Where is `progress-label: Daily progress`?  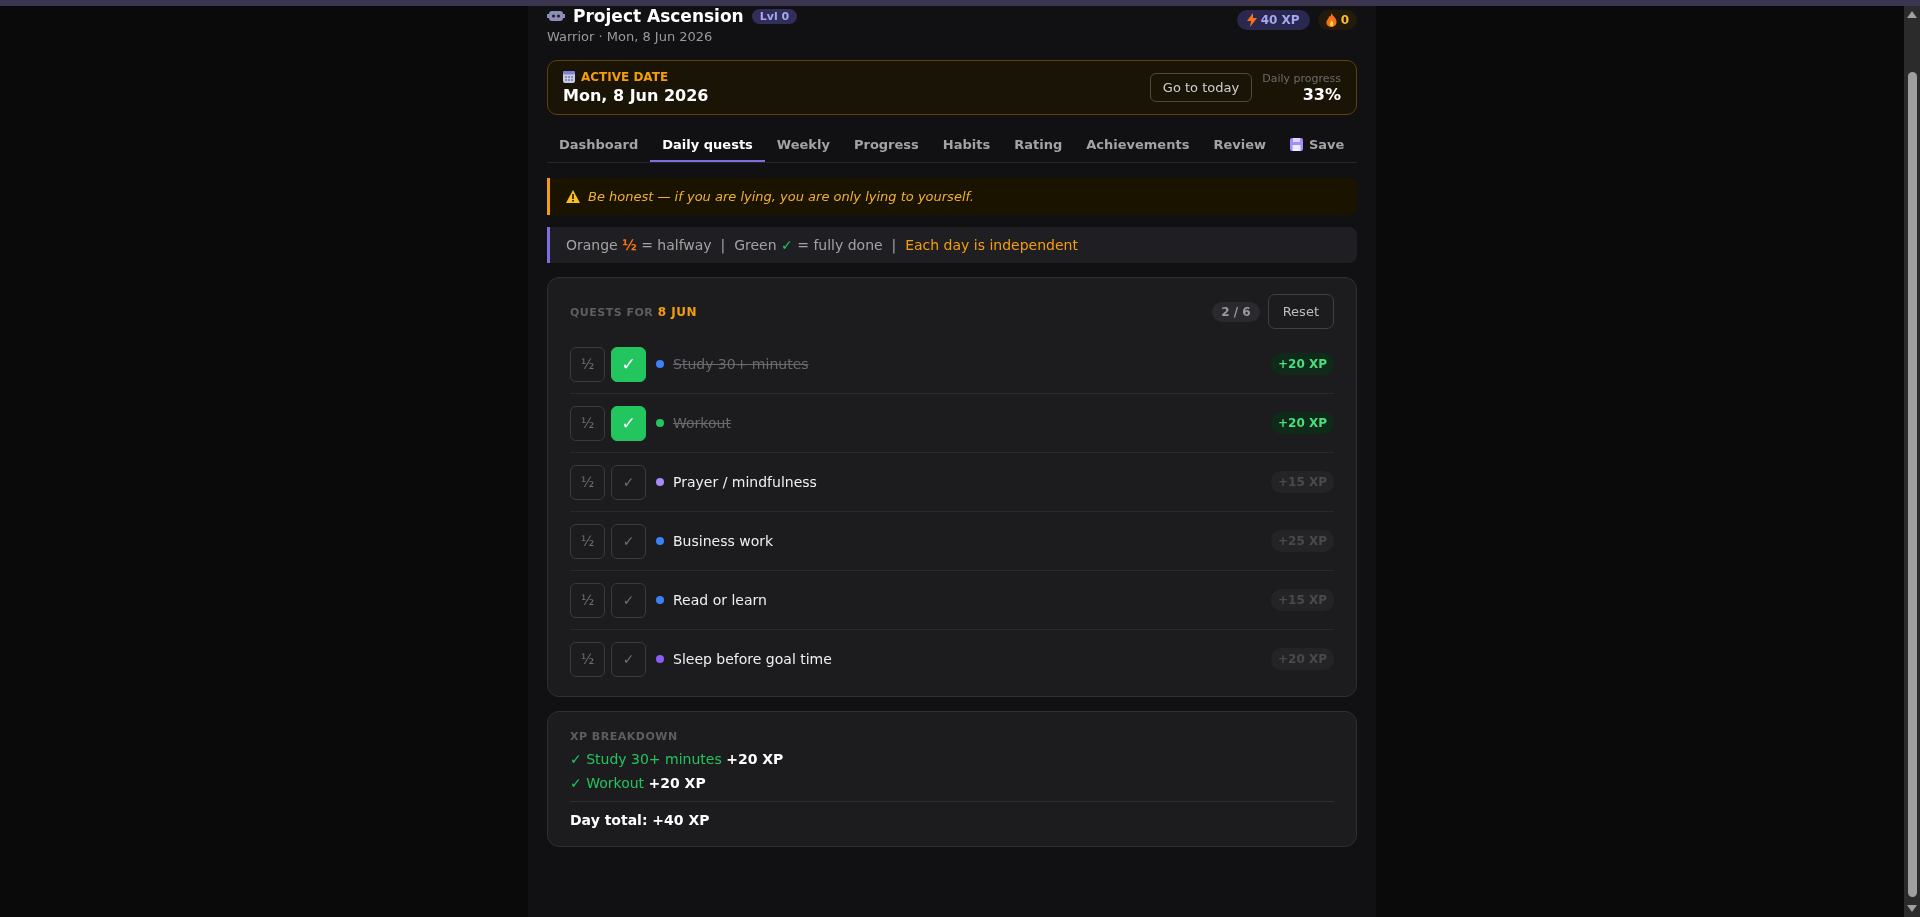
progress-label: Daily progress is located at coordinates (1301, 78).